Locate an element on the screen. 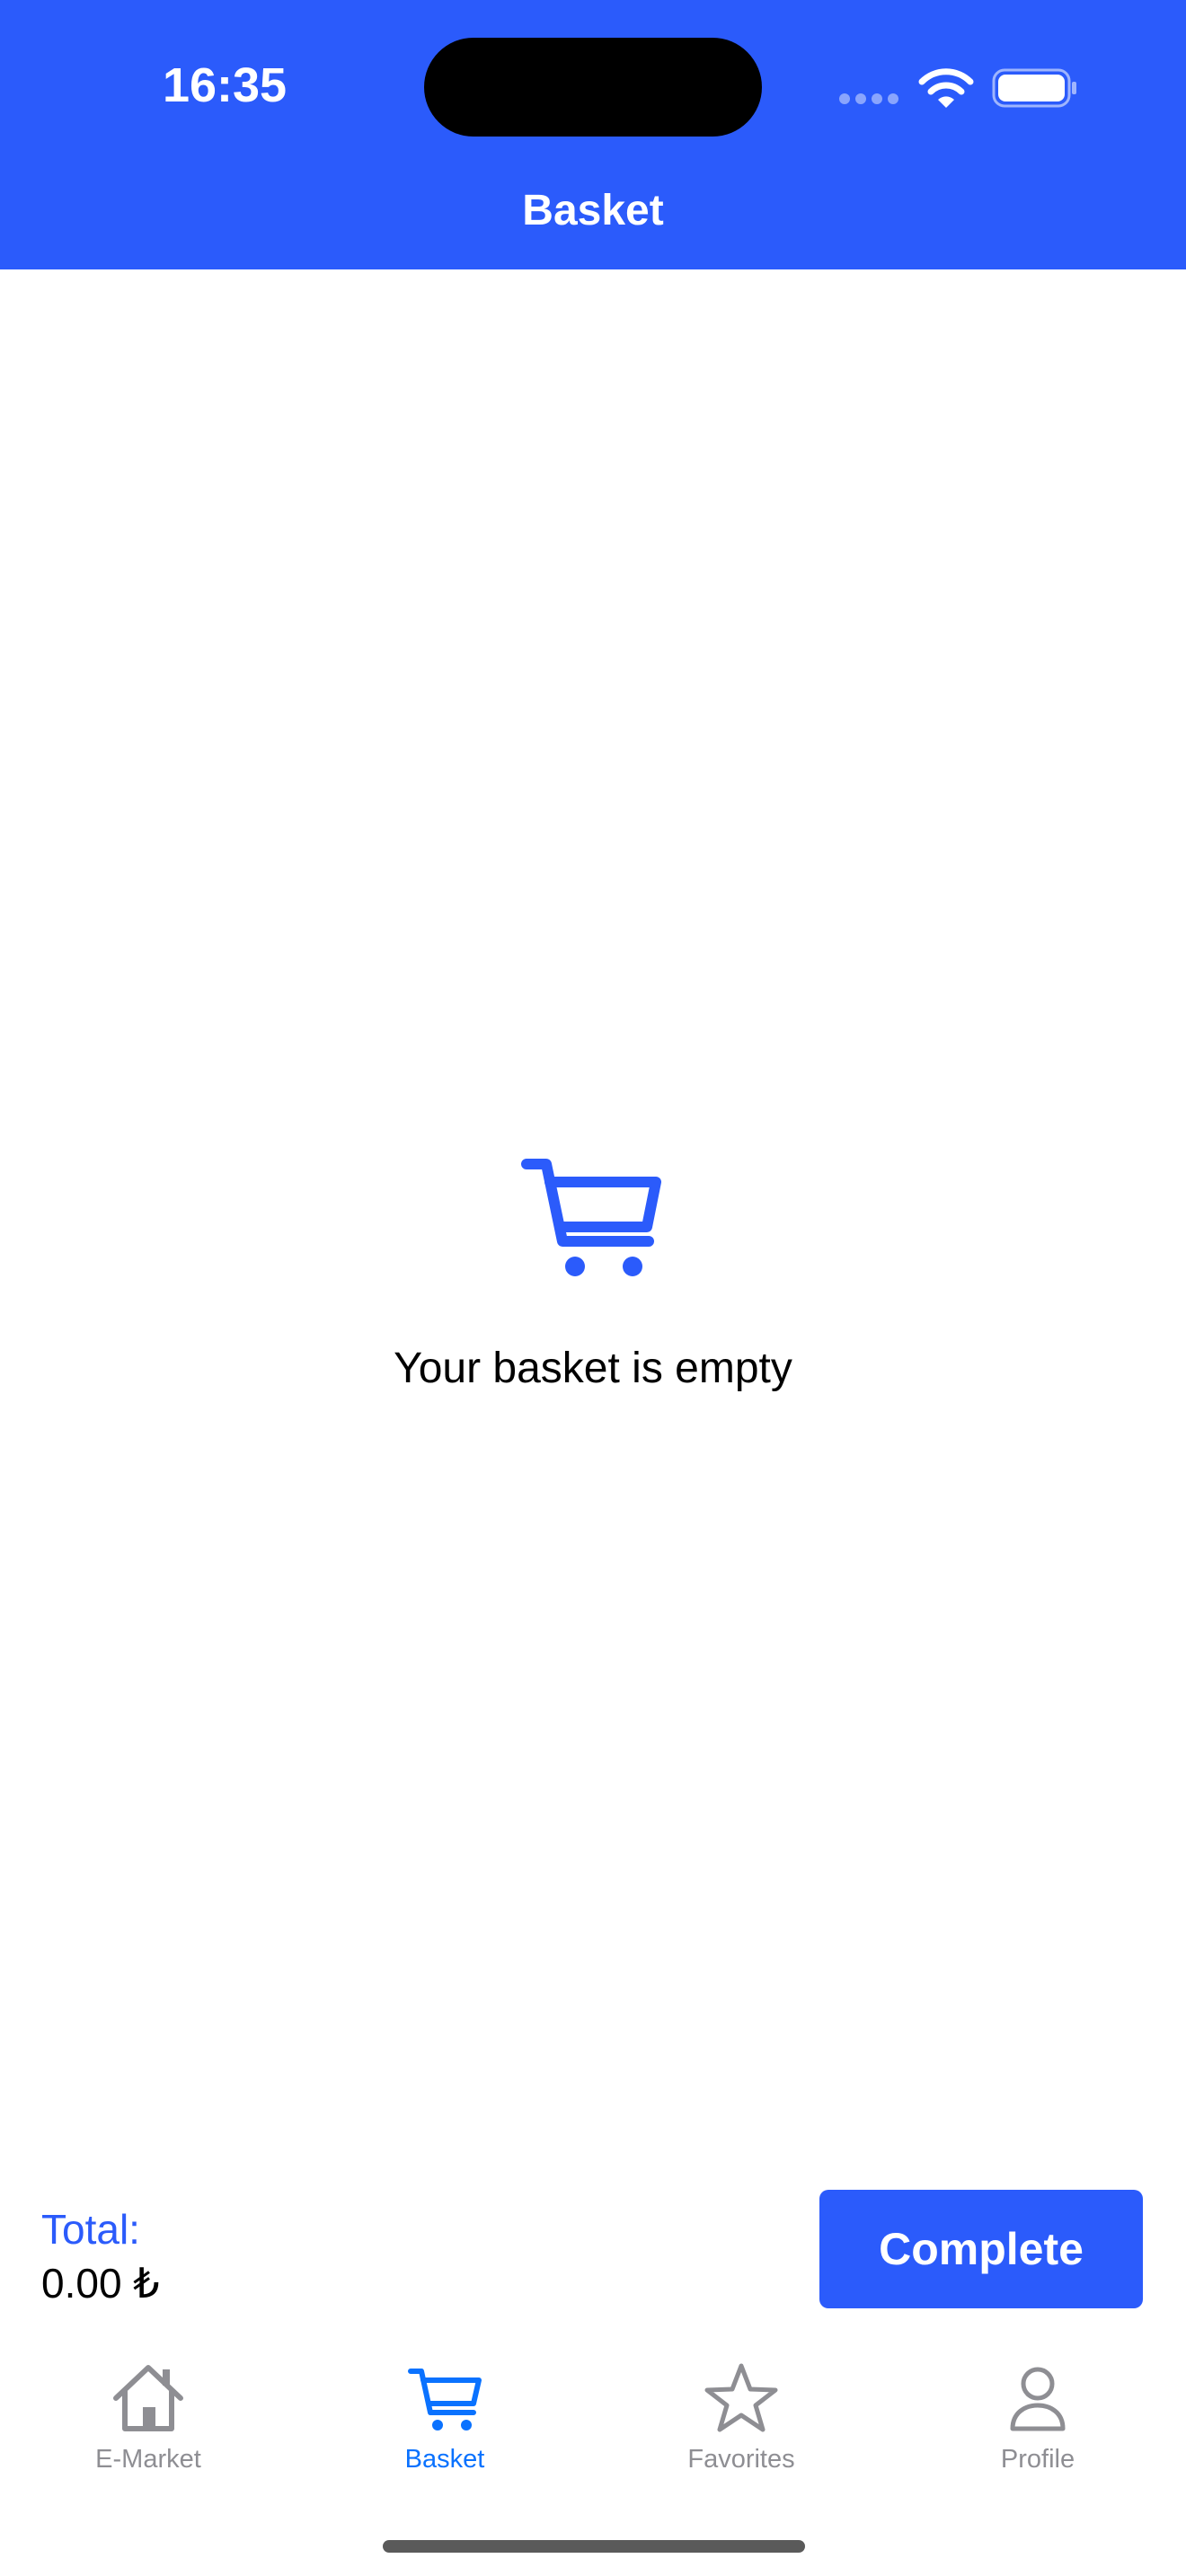  tab-label: Profile is located at coordinates (1037, 2459).